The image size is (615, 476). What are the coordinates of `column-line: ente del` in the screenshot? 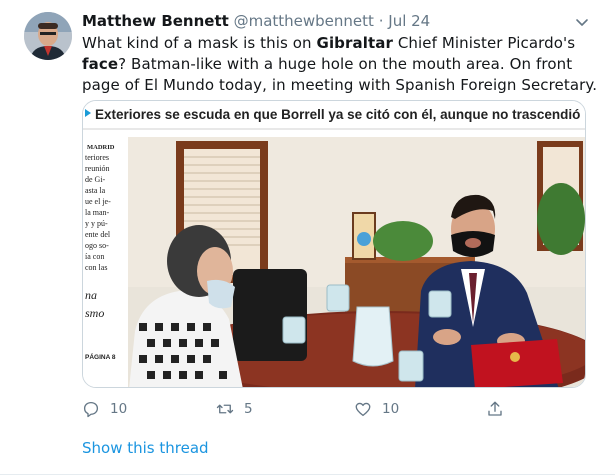 It's located at (98, 234).